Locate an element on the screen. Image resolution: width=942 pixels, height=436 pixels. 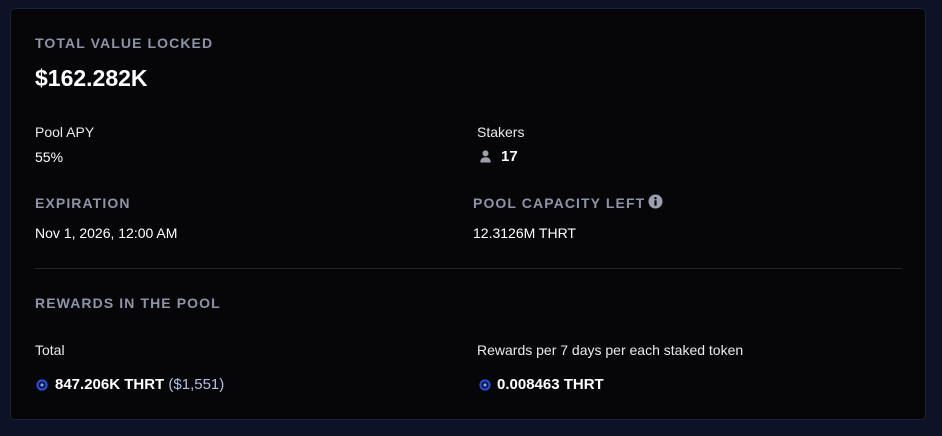
stakers-label: Stakers is located at coordinates (501, 132).